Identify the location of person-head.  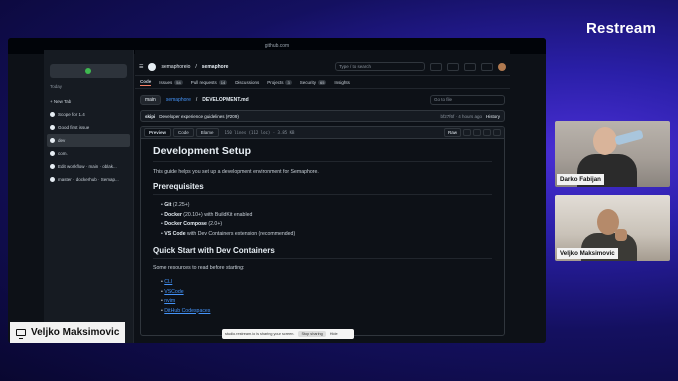
(605, 141).